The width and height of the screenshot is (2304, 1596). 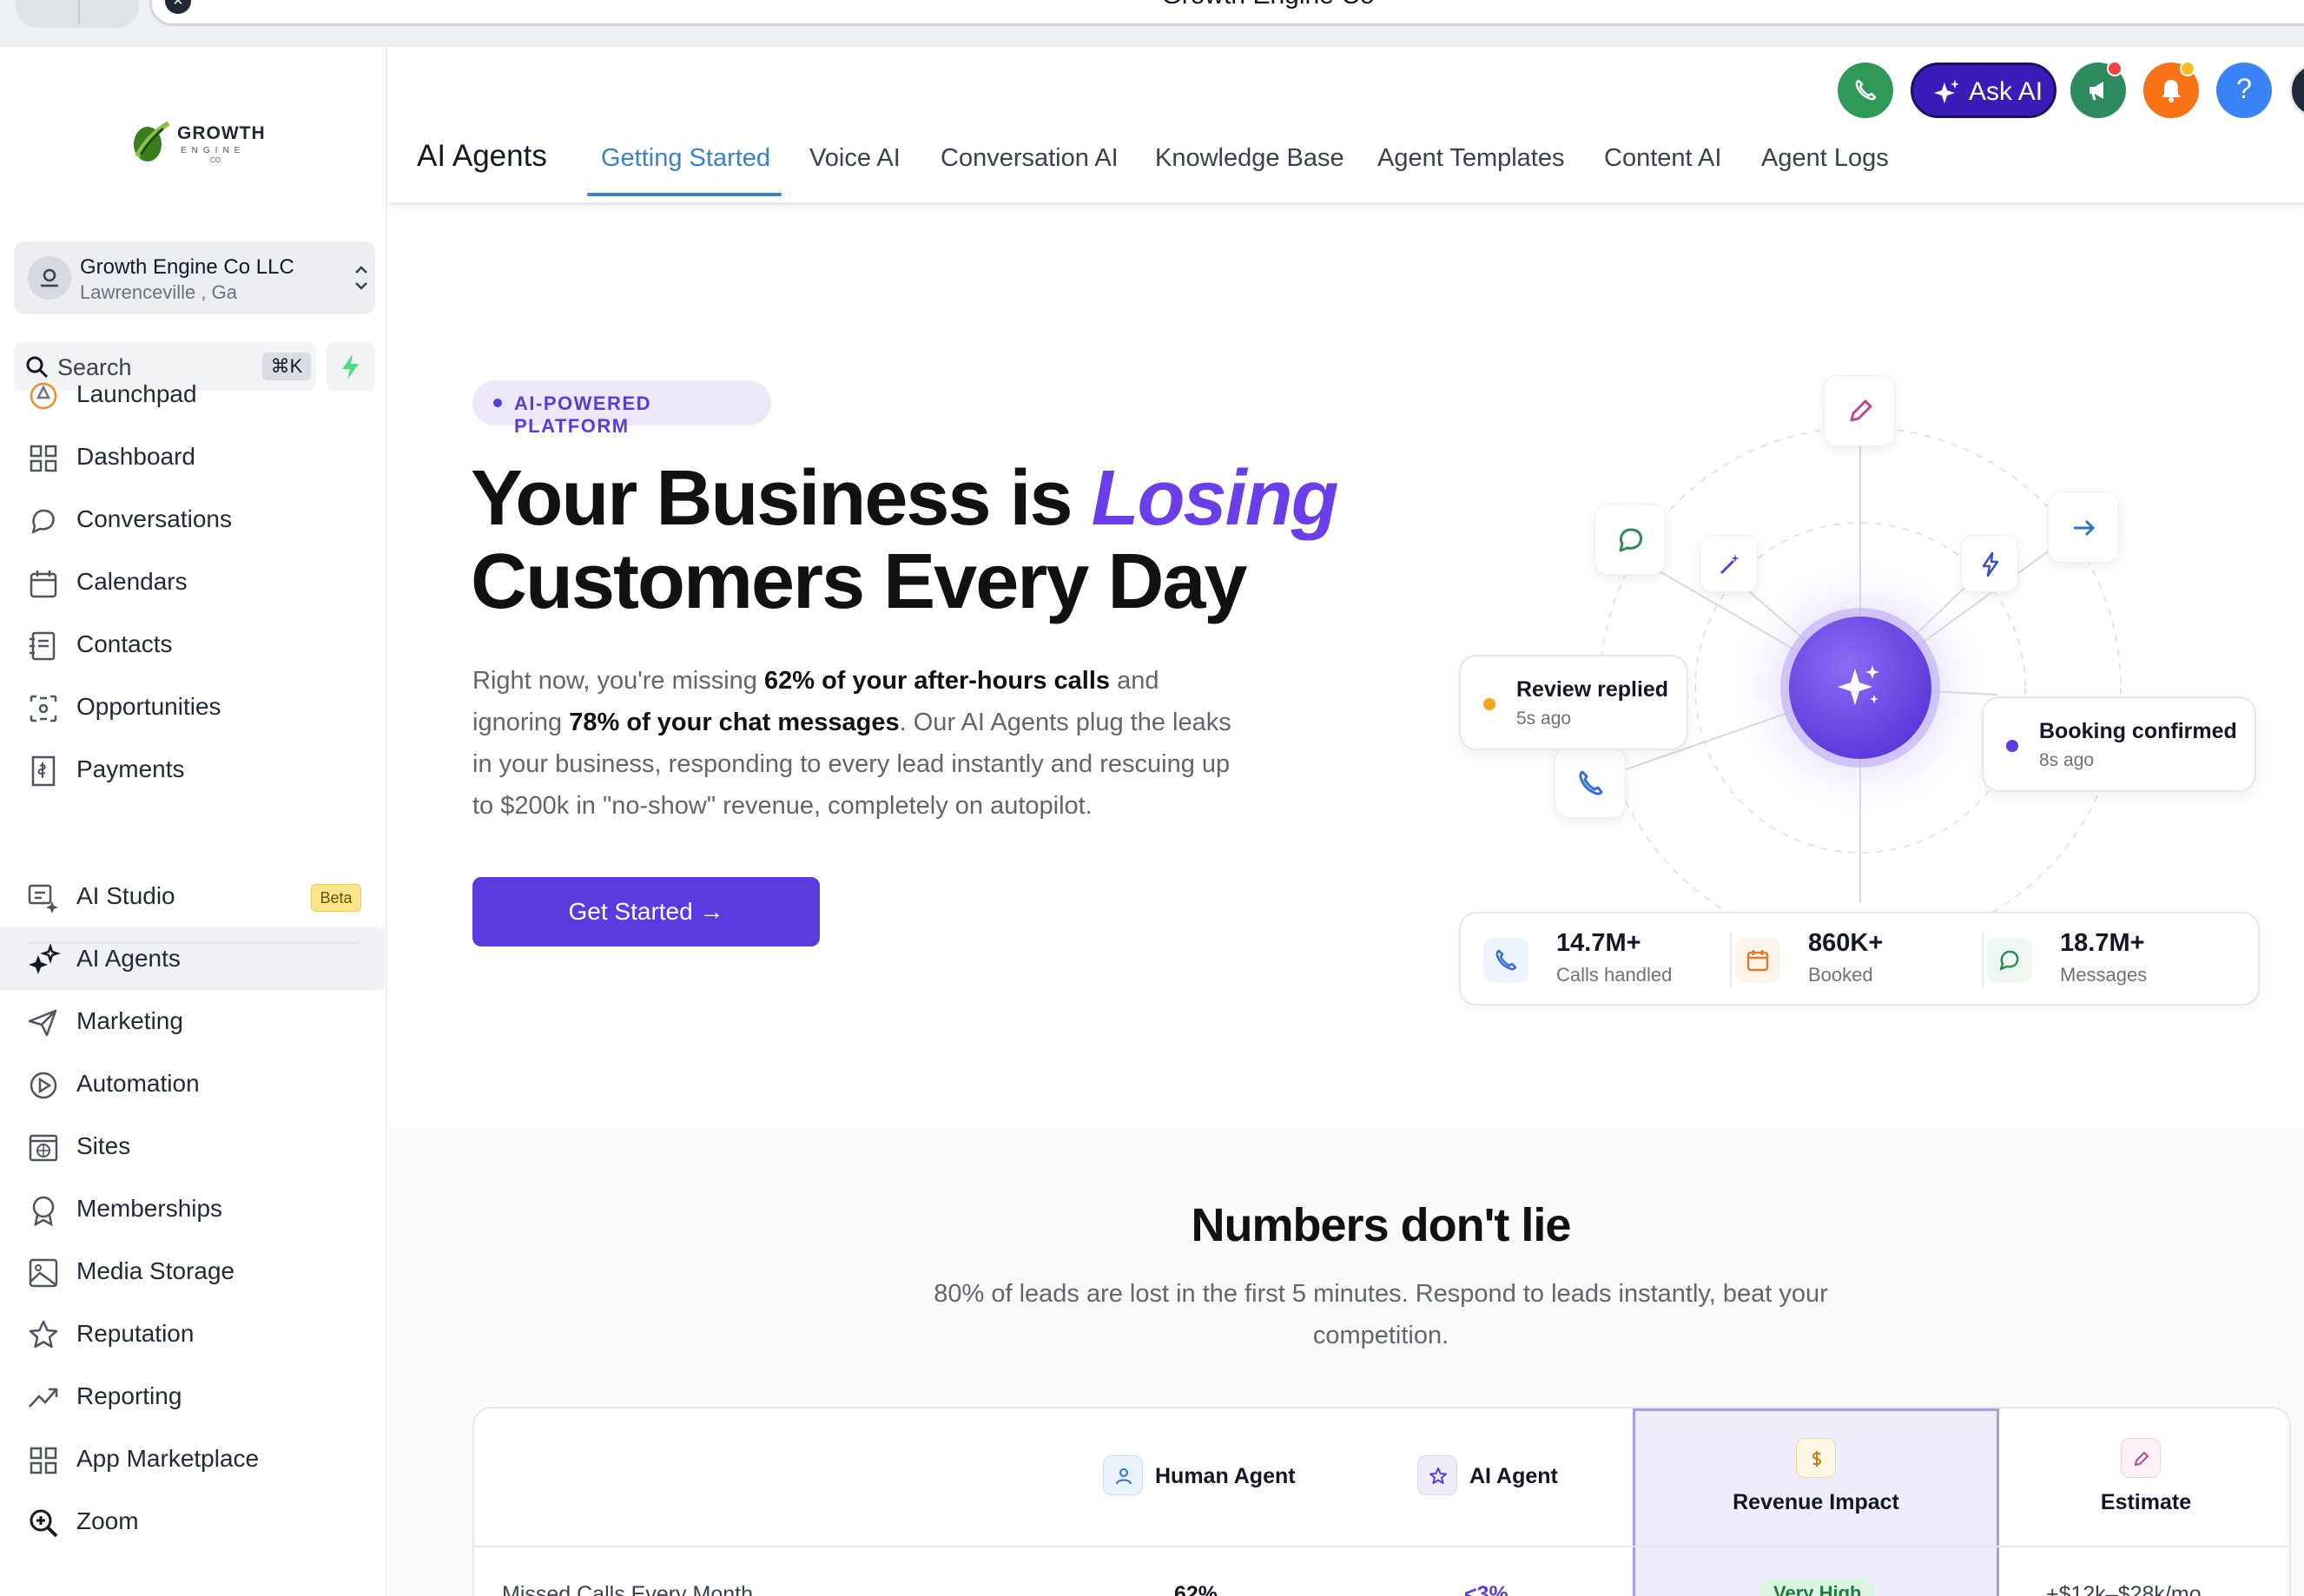 What do you see at coordinates (43, 396) in the screenshot?
I see `rocket-icon` at bounding box center [43, 396].